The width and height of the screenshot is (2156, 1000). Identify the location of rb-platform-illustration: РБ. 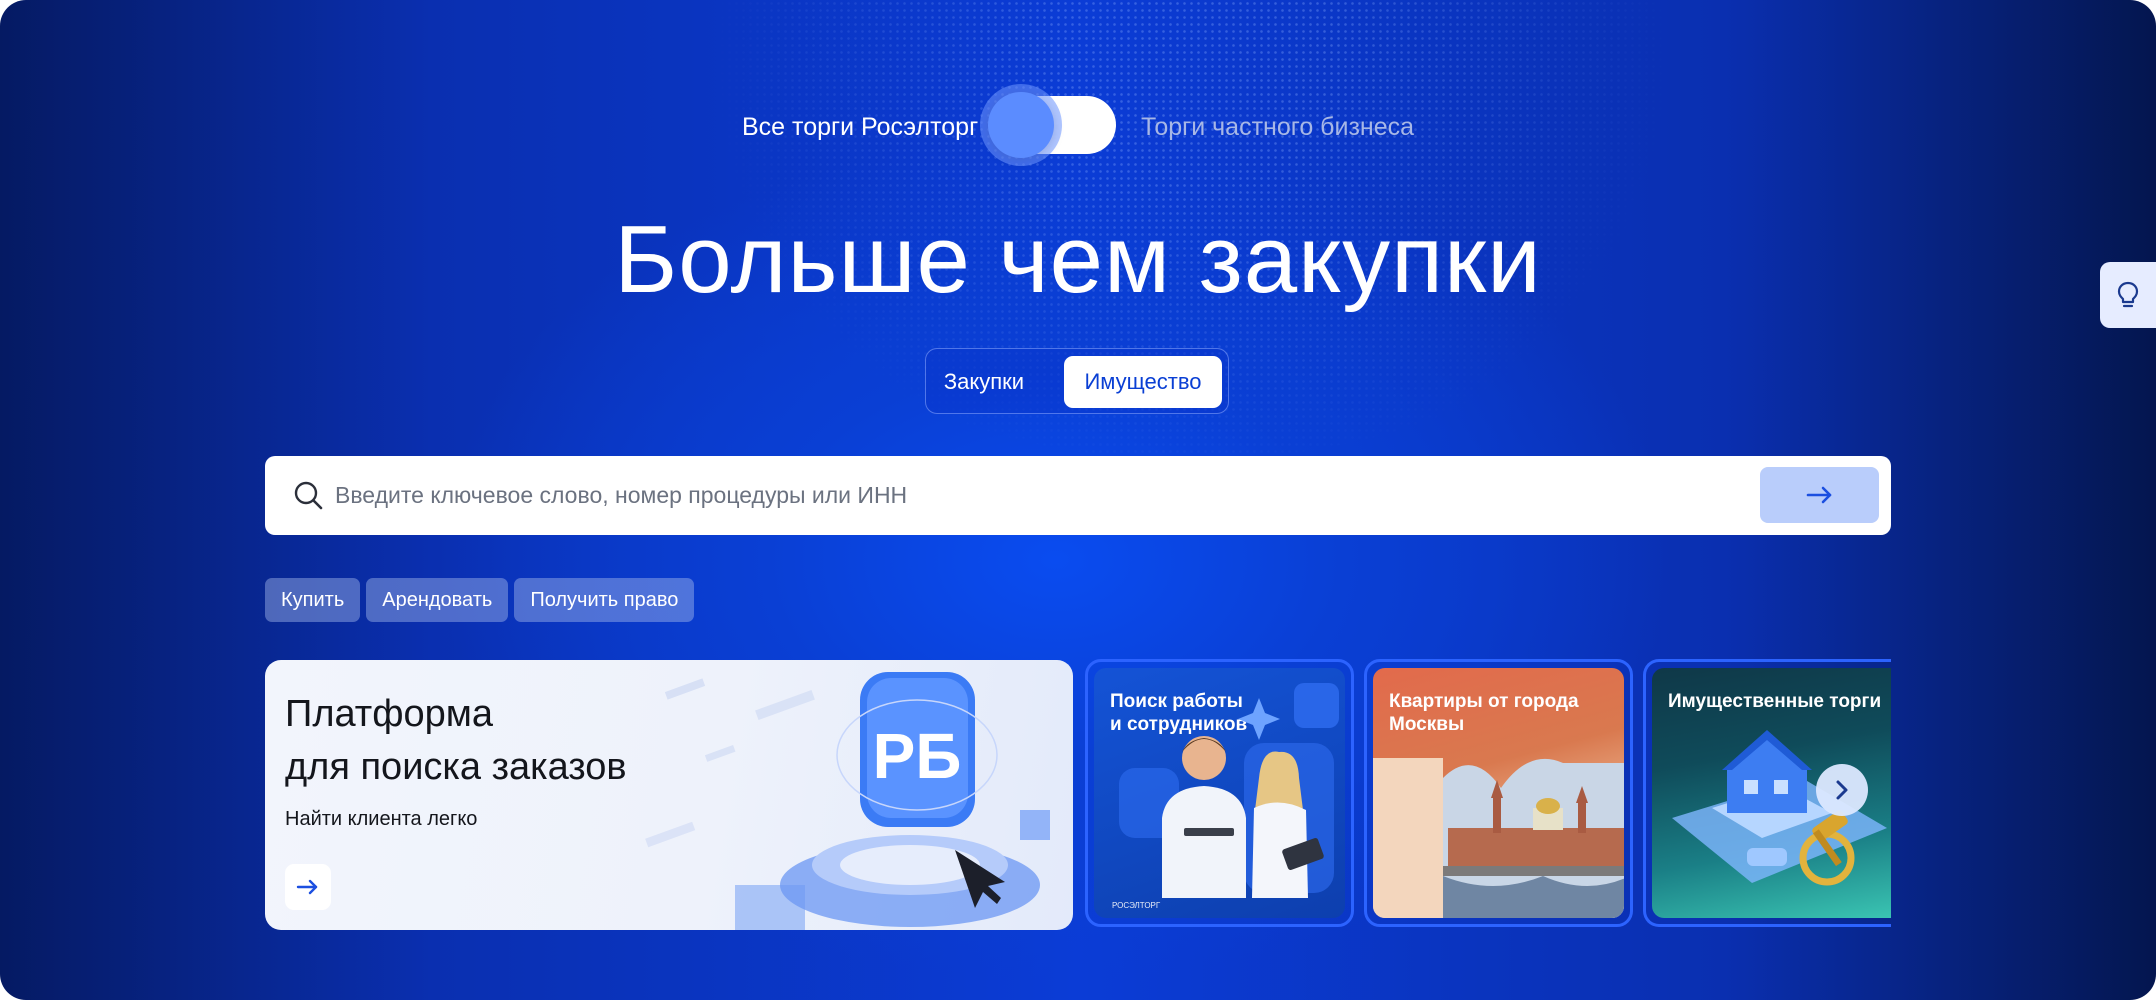
(847, 801).